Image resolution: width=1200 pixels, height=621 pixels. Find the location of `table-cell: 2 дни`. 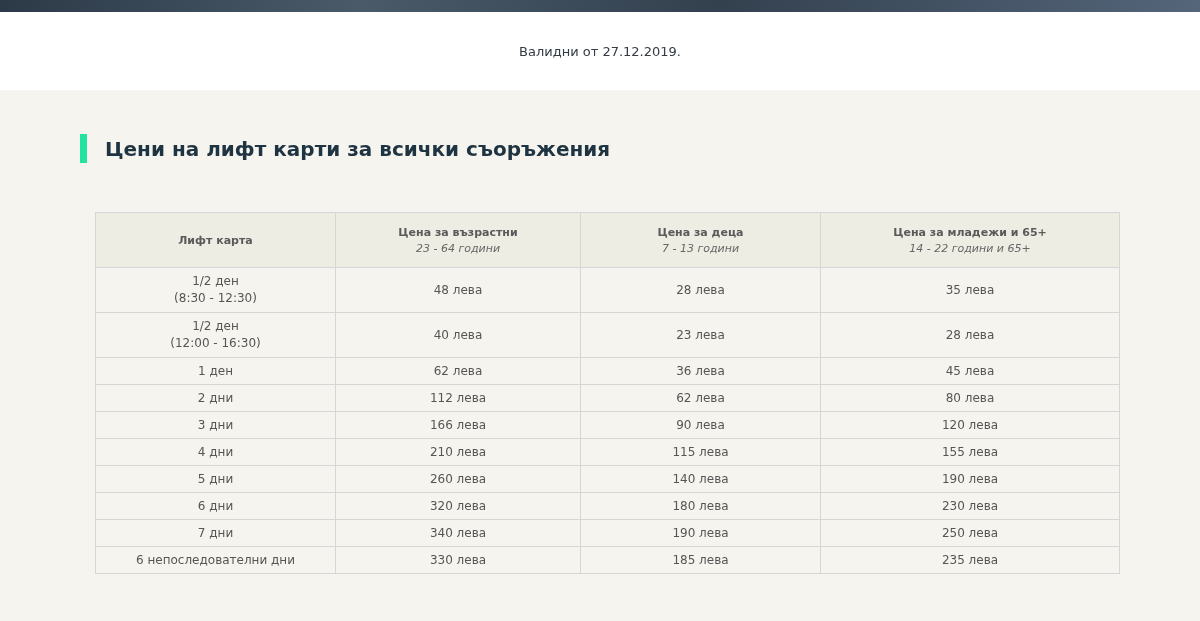

table-cell: 2 дни is located at coordinates (215, 398).